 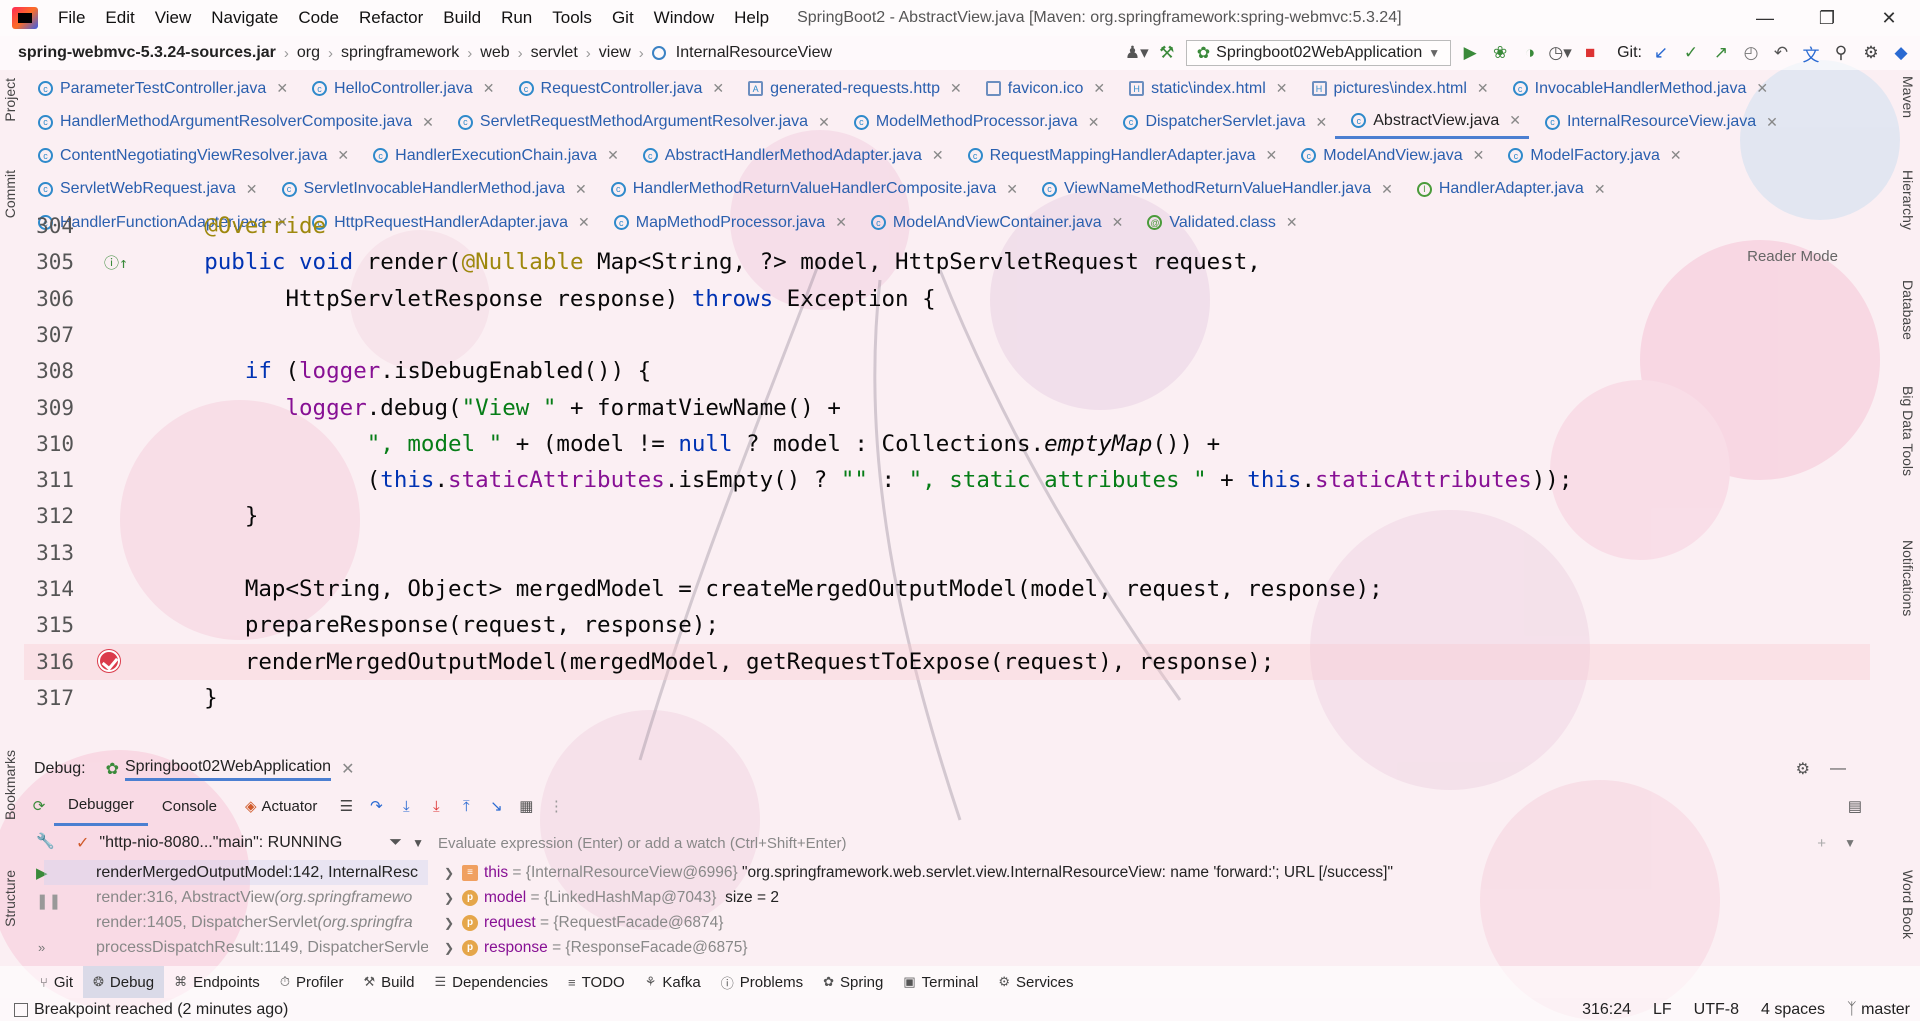 What do you see at coordinates (1388, 155) in the screenshot?
I see `editor-tab: c ModelAndView.java ✕` at bounding box center [1388, 155].